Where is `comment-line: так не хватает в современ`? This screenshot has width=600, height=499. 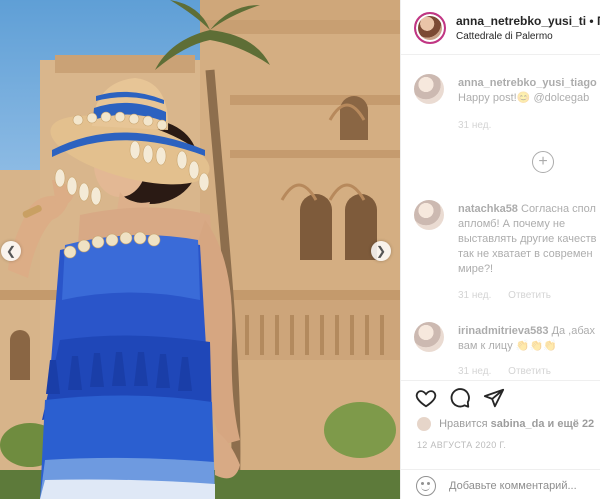
comment-line: так не хватает в современ is located at coordinates (525, 254).